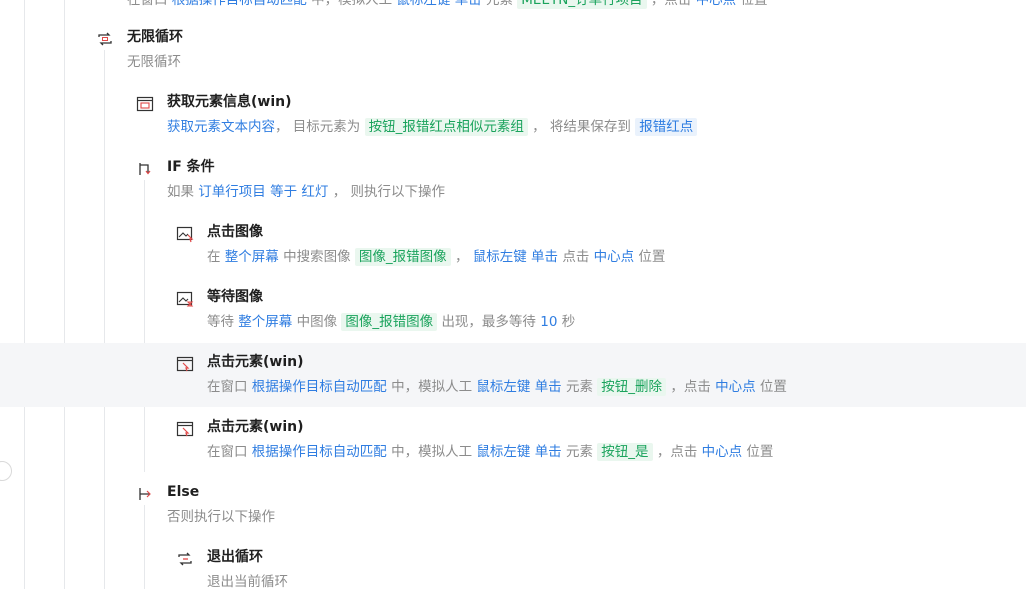 The image size is (1026, 592). Describe the element at coordinates (229, 102) in the screenshot. I see `step-title: 获取元素信息(win)` at that location.